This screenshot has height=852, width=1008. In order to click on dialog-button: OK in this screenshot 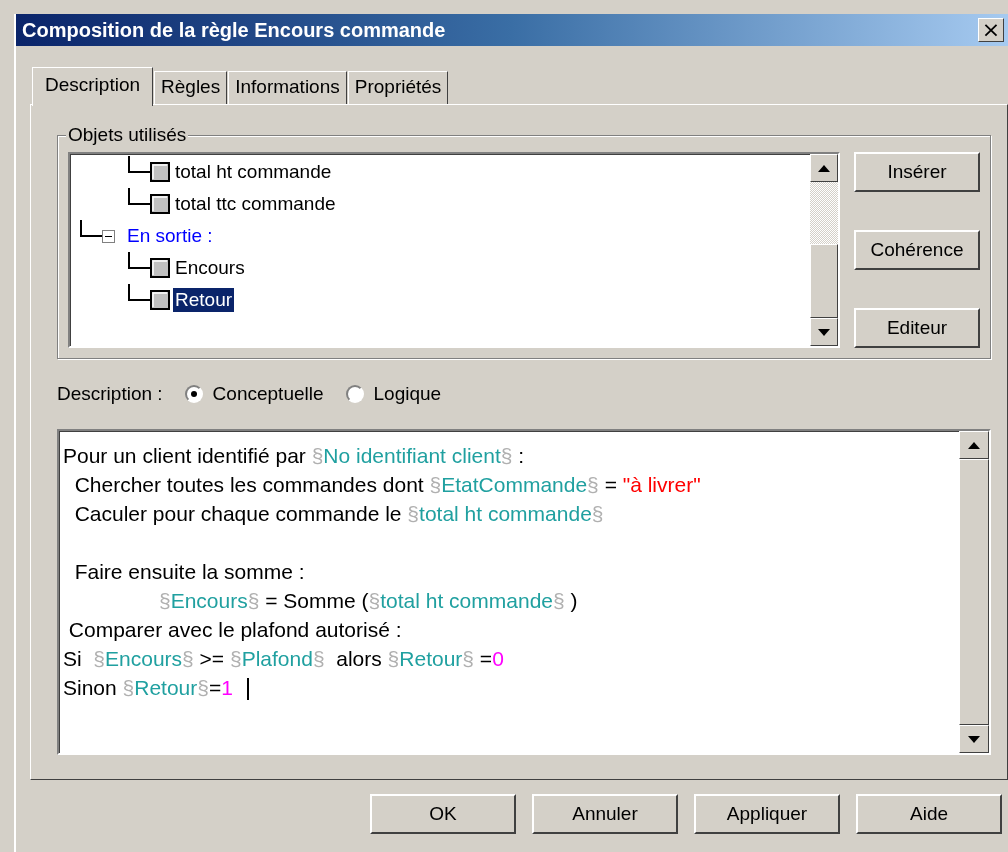, I will do `click(443, 814)`.